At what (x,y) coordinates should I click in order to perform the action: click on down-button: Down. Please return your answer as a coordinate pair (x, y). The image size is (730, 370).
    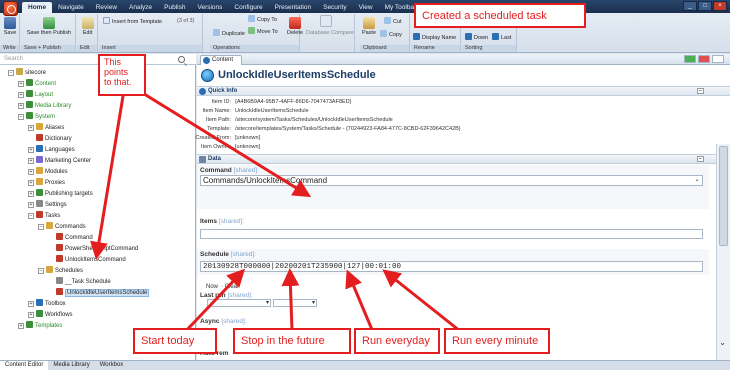
    Looking at the image, I should click on (476, 37).